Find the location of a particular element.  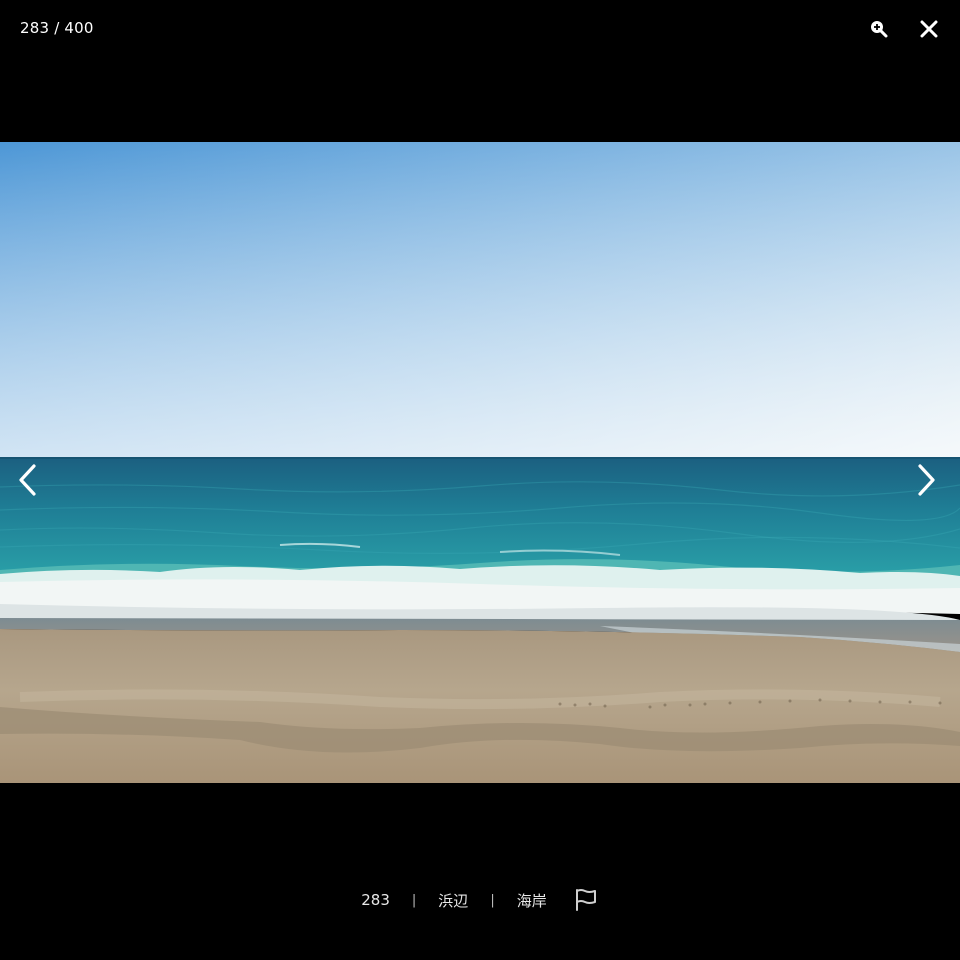

chevron-left-icon is located at coordinates (27, 480).